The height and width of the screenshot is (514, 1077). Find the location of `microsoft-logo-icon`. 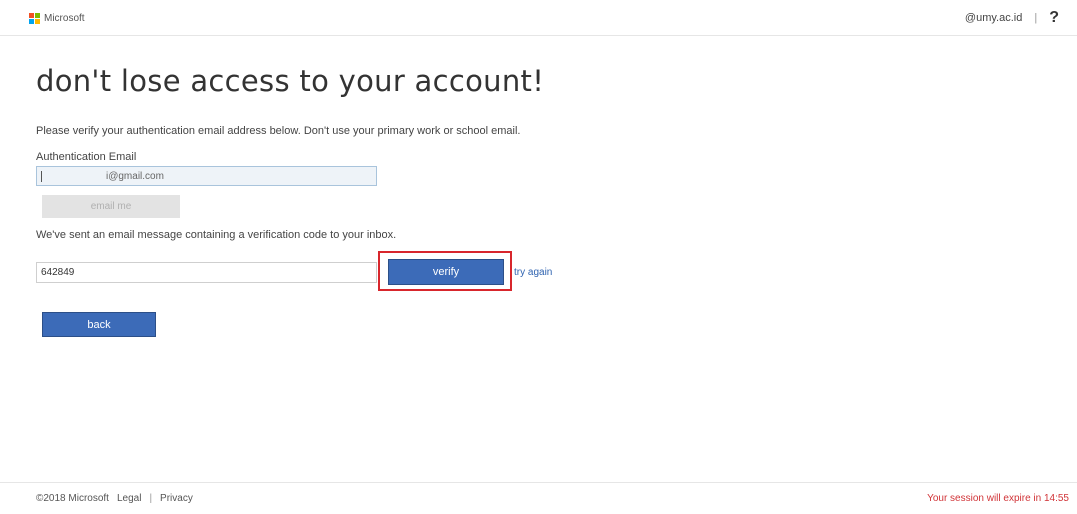

microsoft-logo-icon is located at coordinates (34, 18).